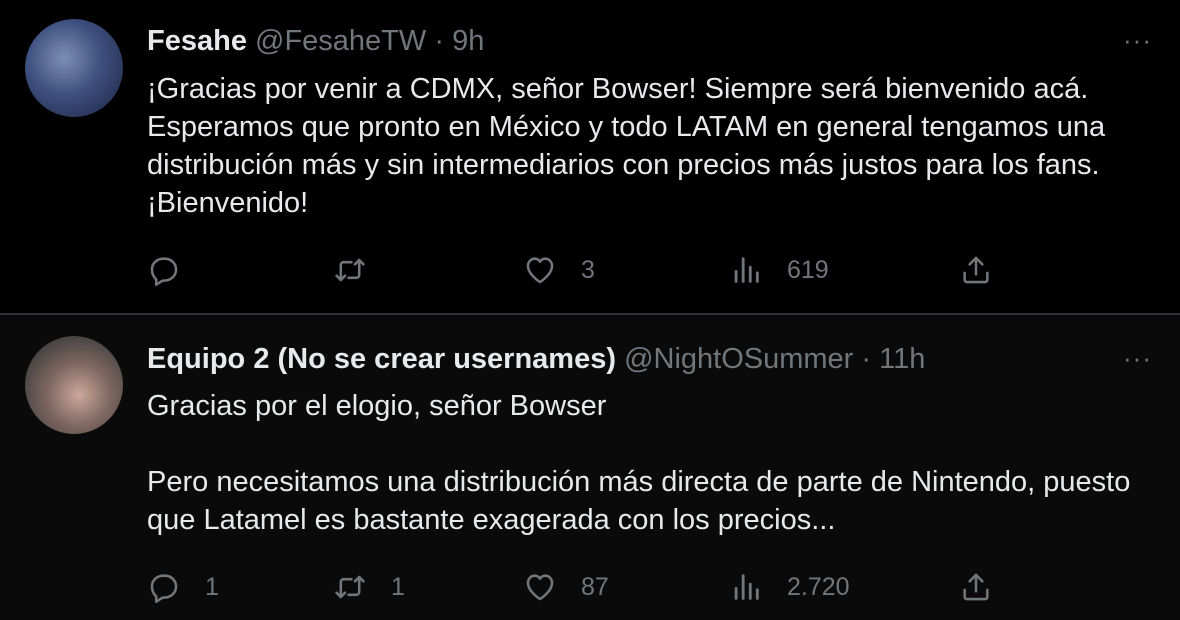  I want to click on like-count: 3, so click(588, 269).